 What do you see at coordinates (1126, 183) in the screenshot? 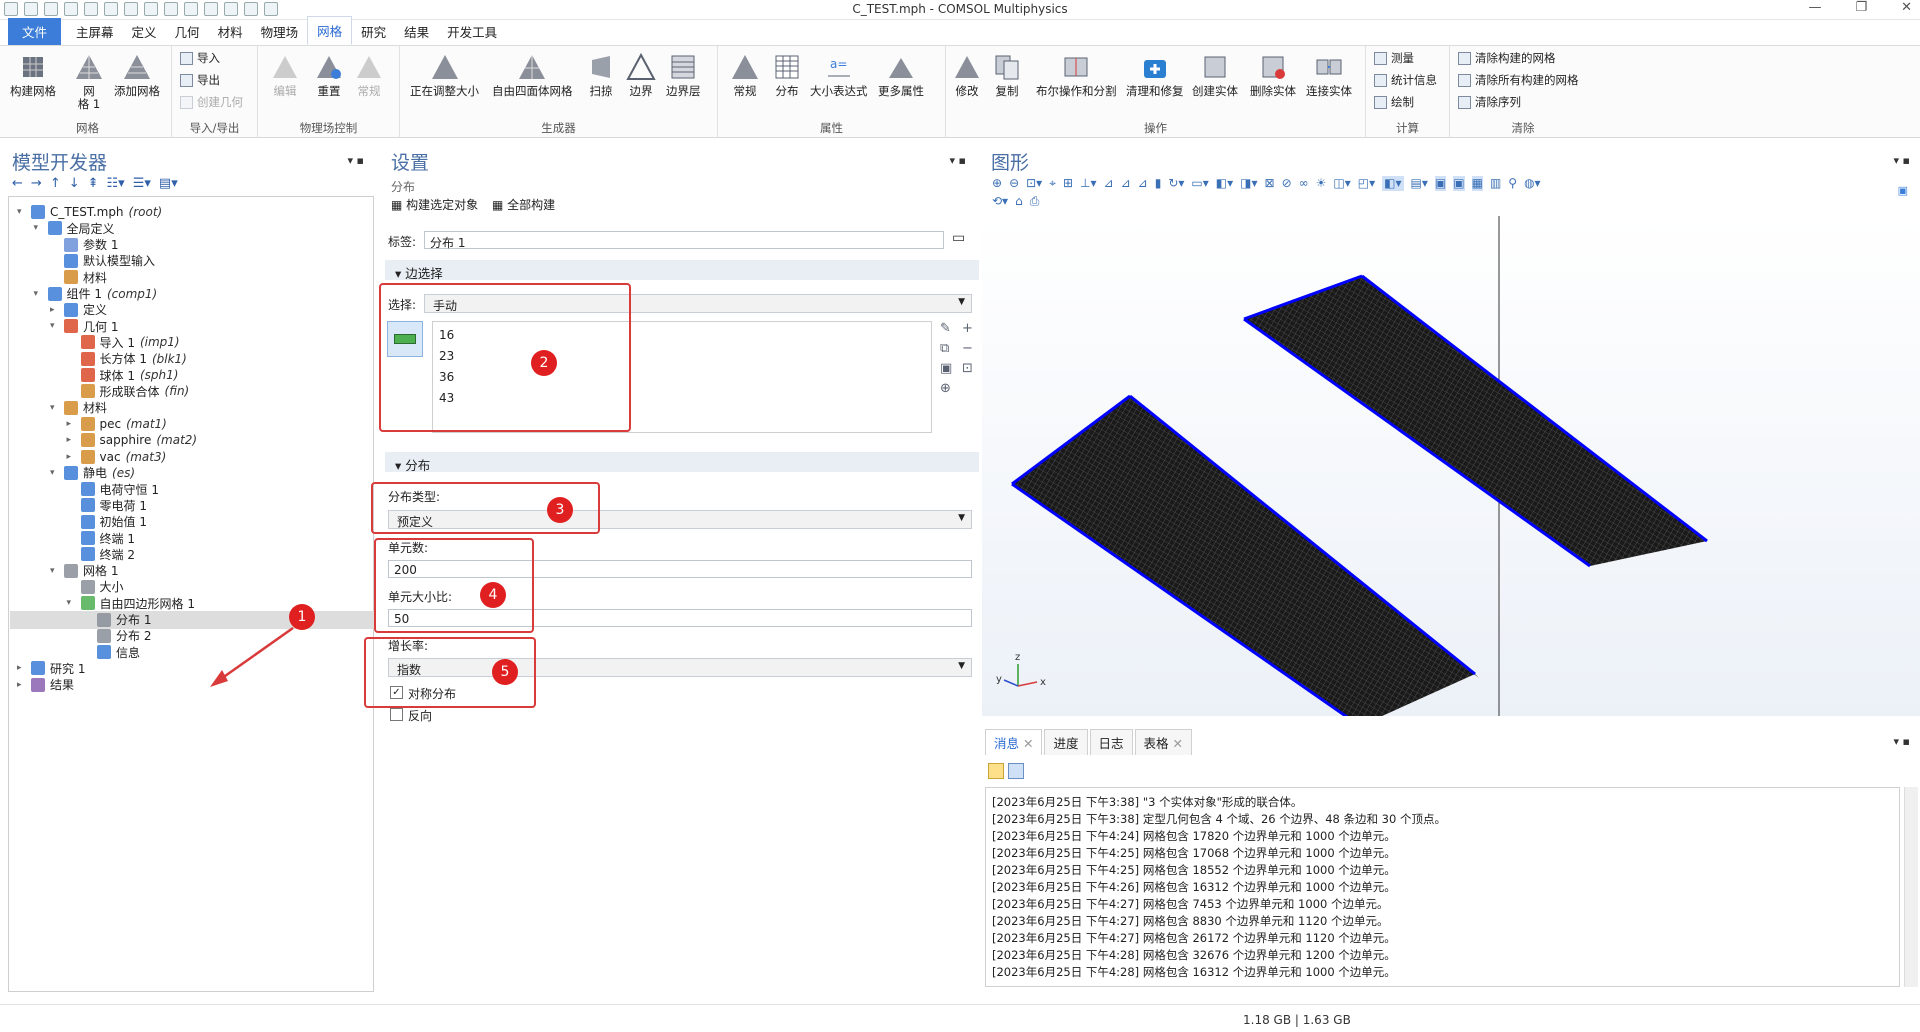
I see `view-yz-icon: ⊿` at bounding box center [1126, 183].